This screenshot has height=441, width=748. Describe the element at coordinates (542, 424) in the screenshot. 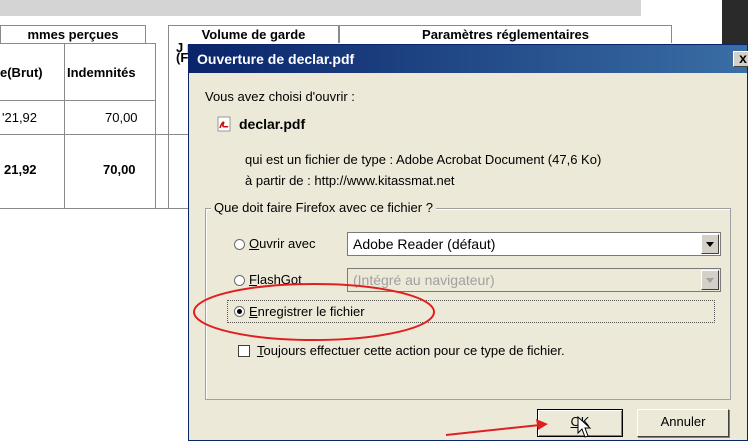

I see `annotation-arrowhead` at that location.